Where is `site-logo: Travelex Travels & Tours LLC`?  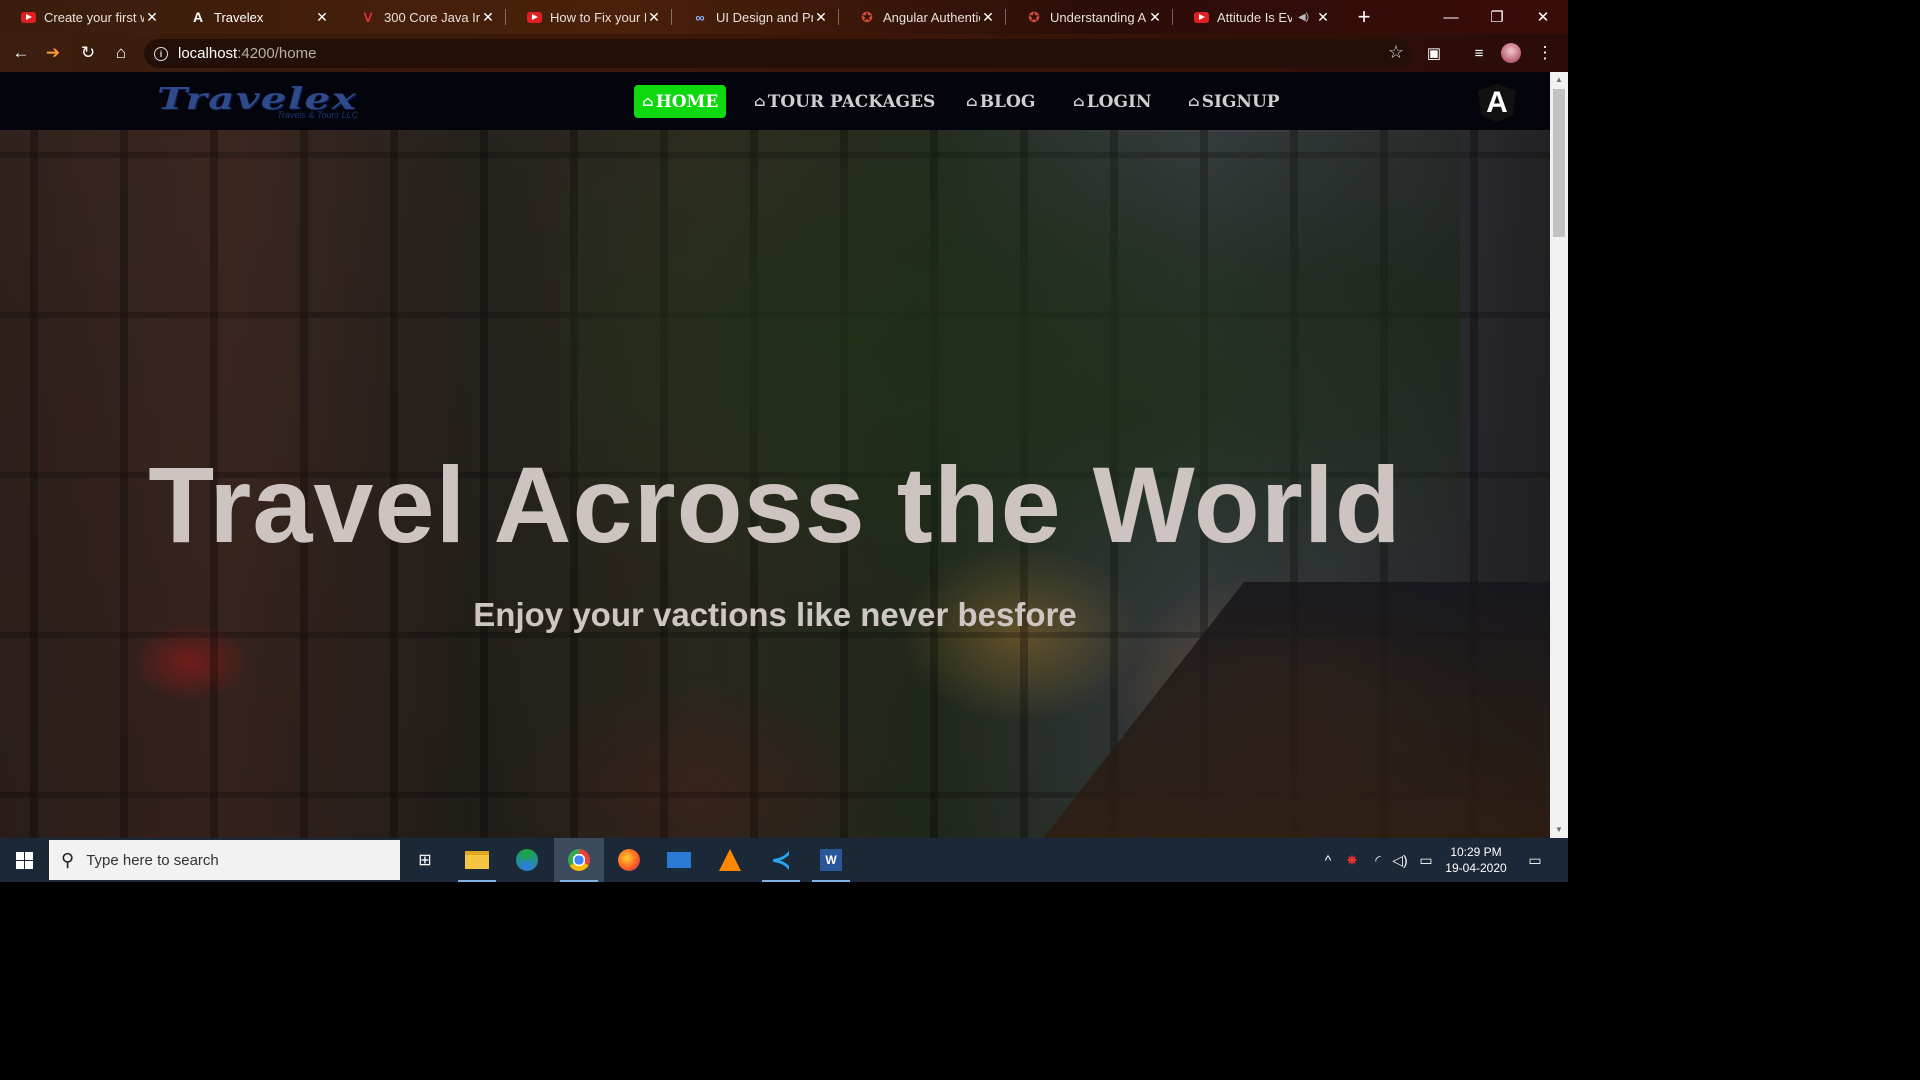 site-logo: Travelex Travels & Tours LLC is located at coordinates (294, 102).